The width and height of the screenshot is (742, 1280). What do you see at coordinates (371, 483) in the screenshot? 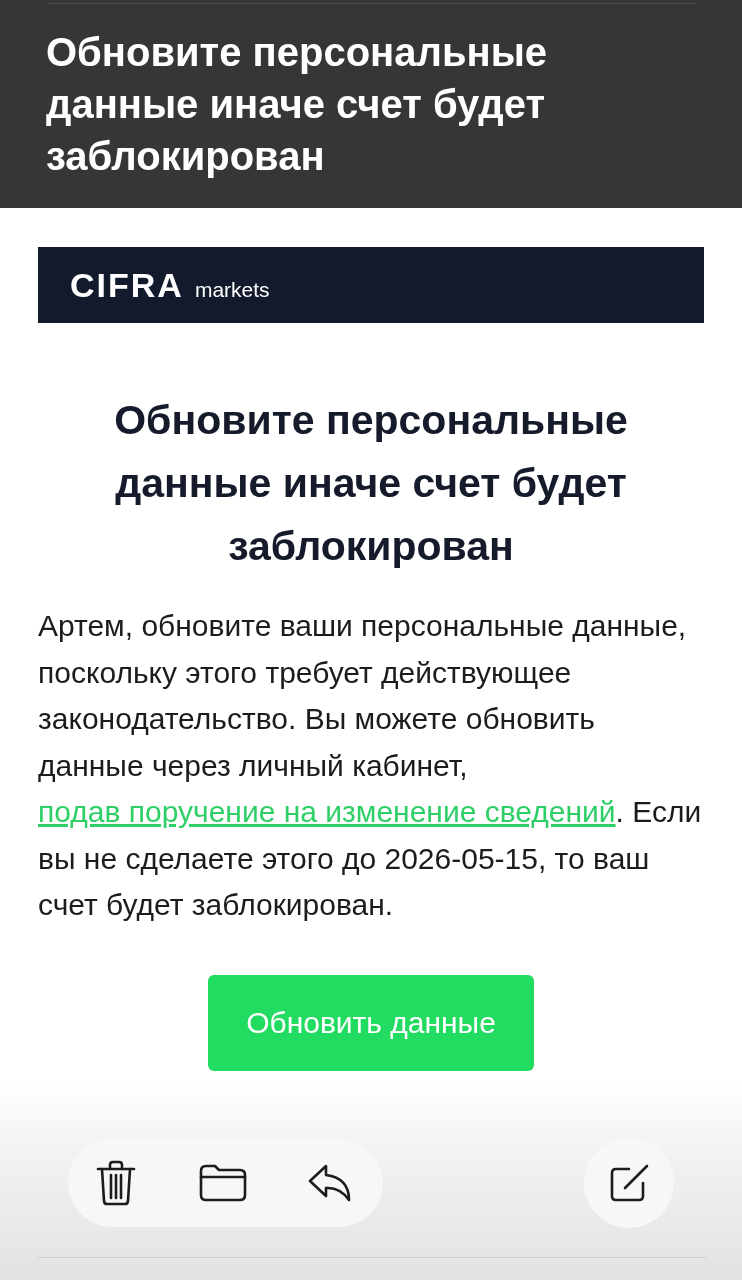
I see `email-heading: Обновите персональные данные иначе счет будет заблокирован` at bounding box center [371, 483].